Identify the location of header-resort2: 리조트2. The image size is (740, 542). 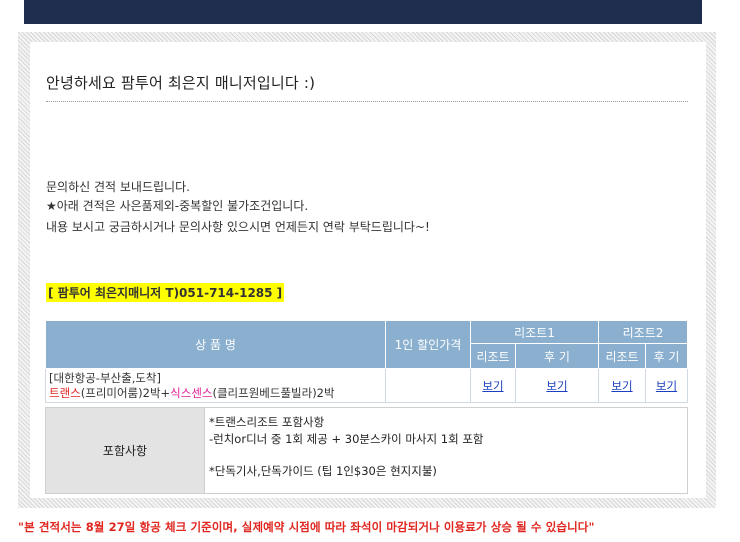
(643, 332).